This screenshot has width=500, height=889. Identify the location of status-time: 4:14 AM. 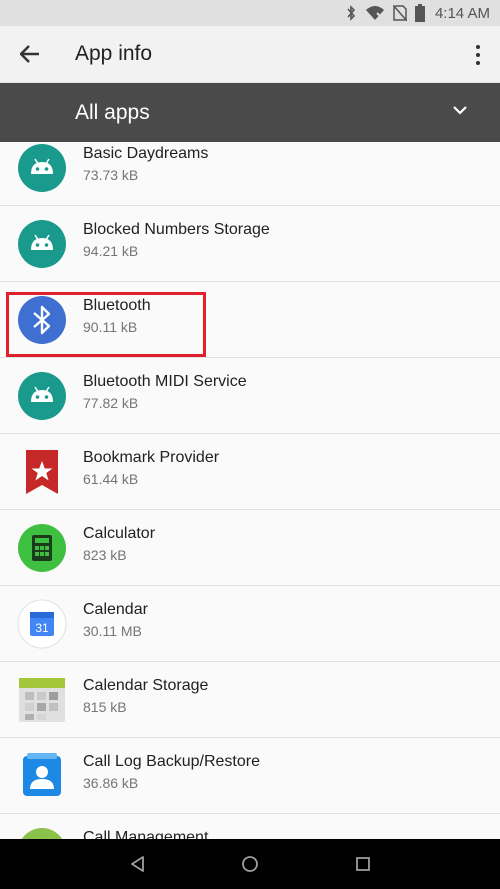
(462, 13).